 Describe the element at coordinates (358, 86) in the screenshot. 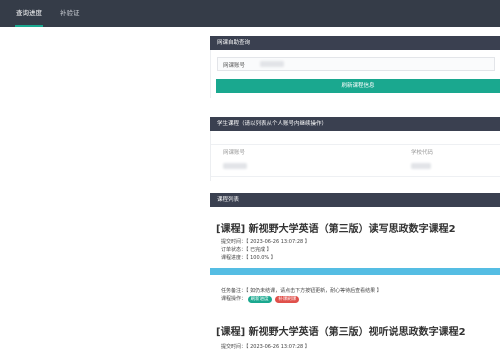

I see `refresh-course-button: 刷新课程信息` at that location.